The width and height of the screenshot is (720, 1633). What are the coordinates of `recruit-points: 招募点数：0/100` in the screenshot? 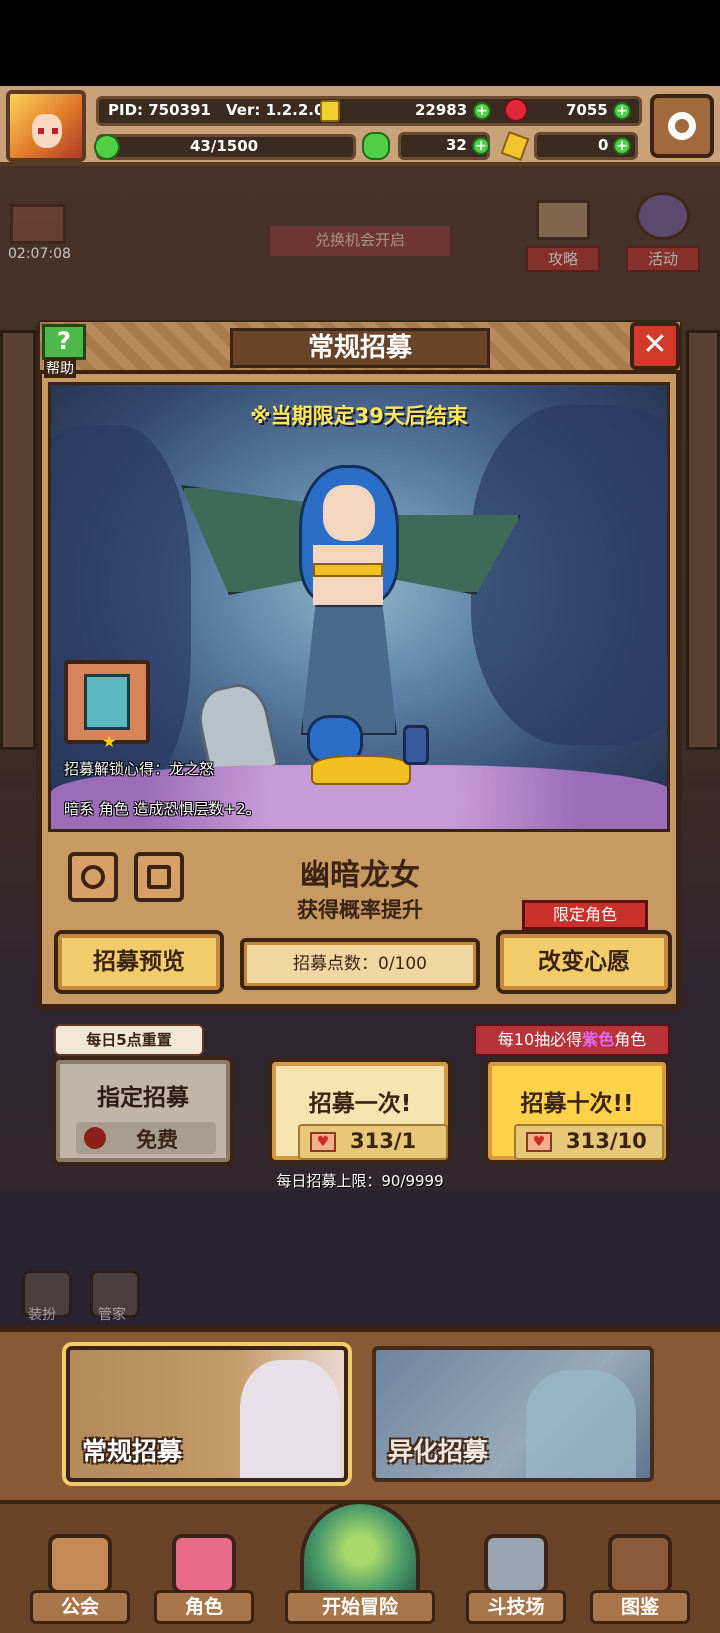 It's located at (360, 964).